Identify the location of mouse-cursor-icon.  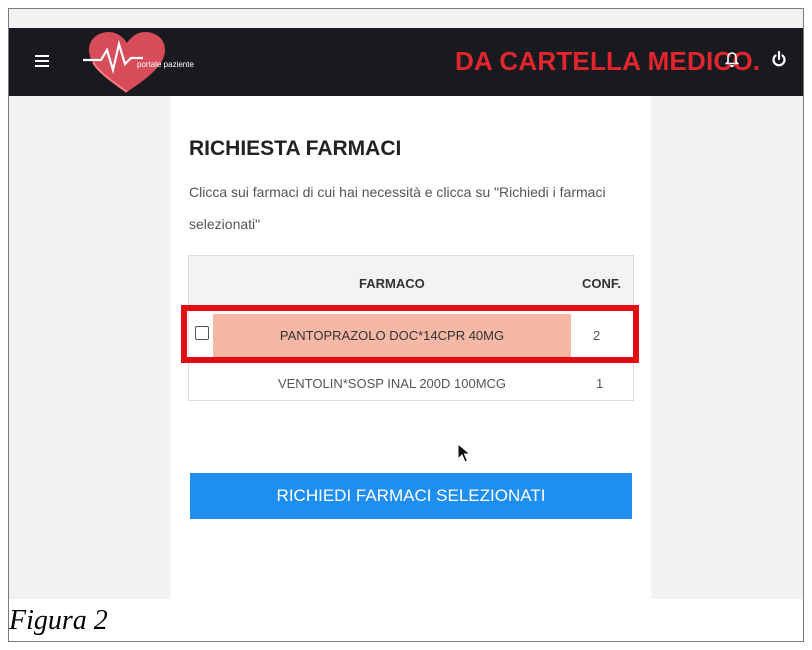
(464, 452).